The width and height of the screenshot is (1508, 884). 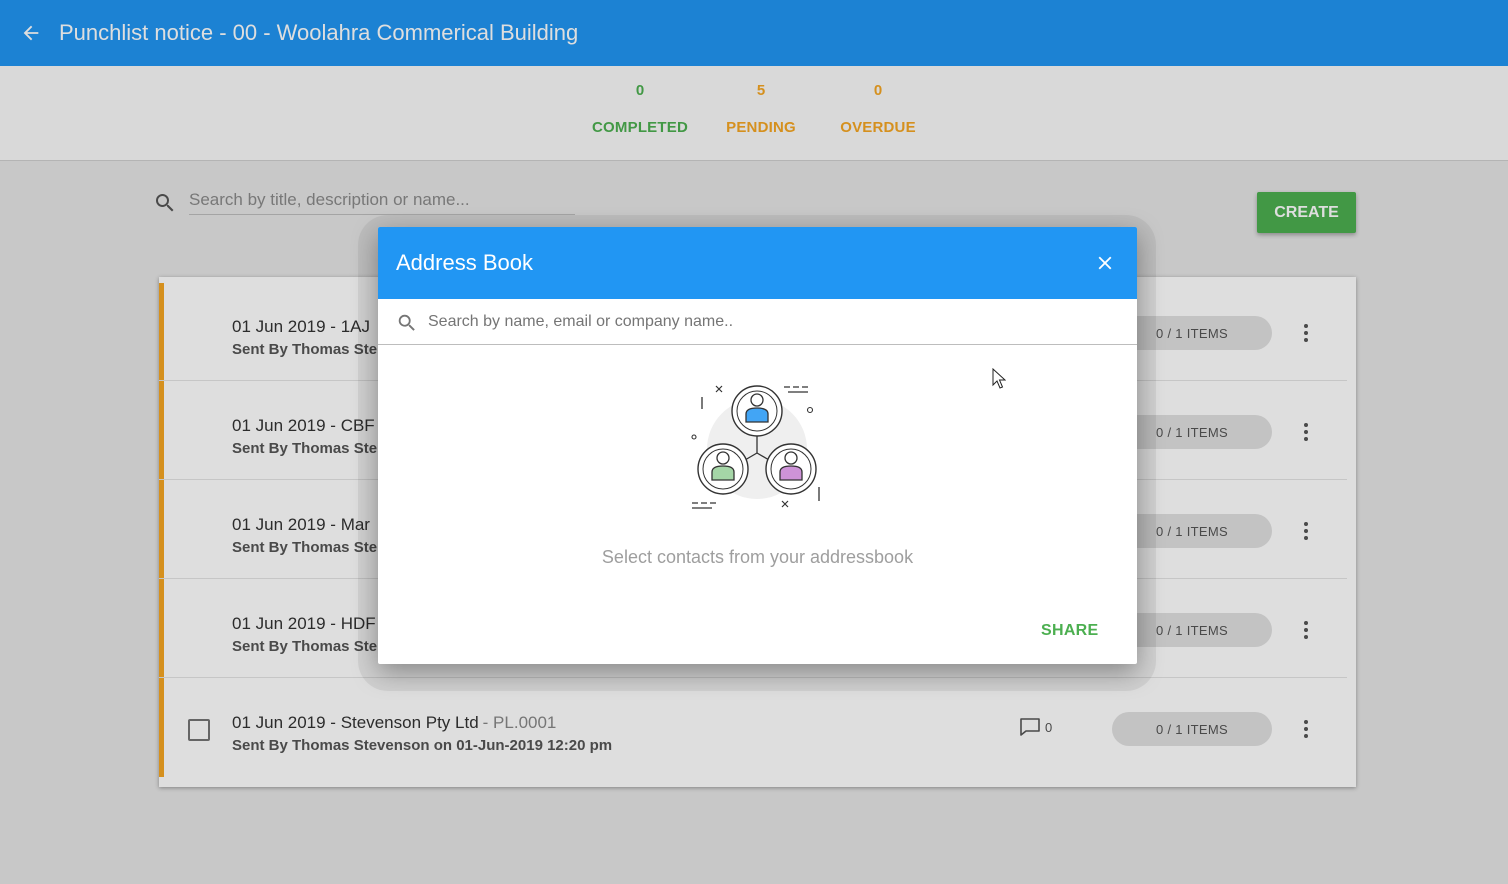 I want to click on mouse-cursor-icon, so click(x=999, y=378).